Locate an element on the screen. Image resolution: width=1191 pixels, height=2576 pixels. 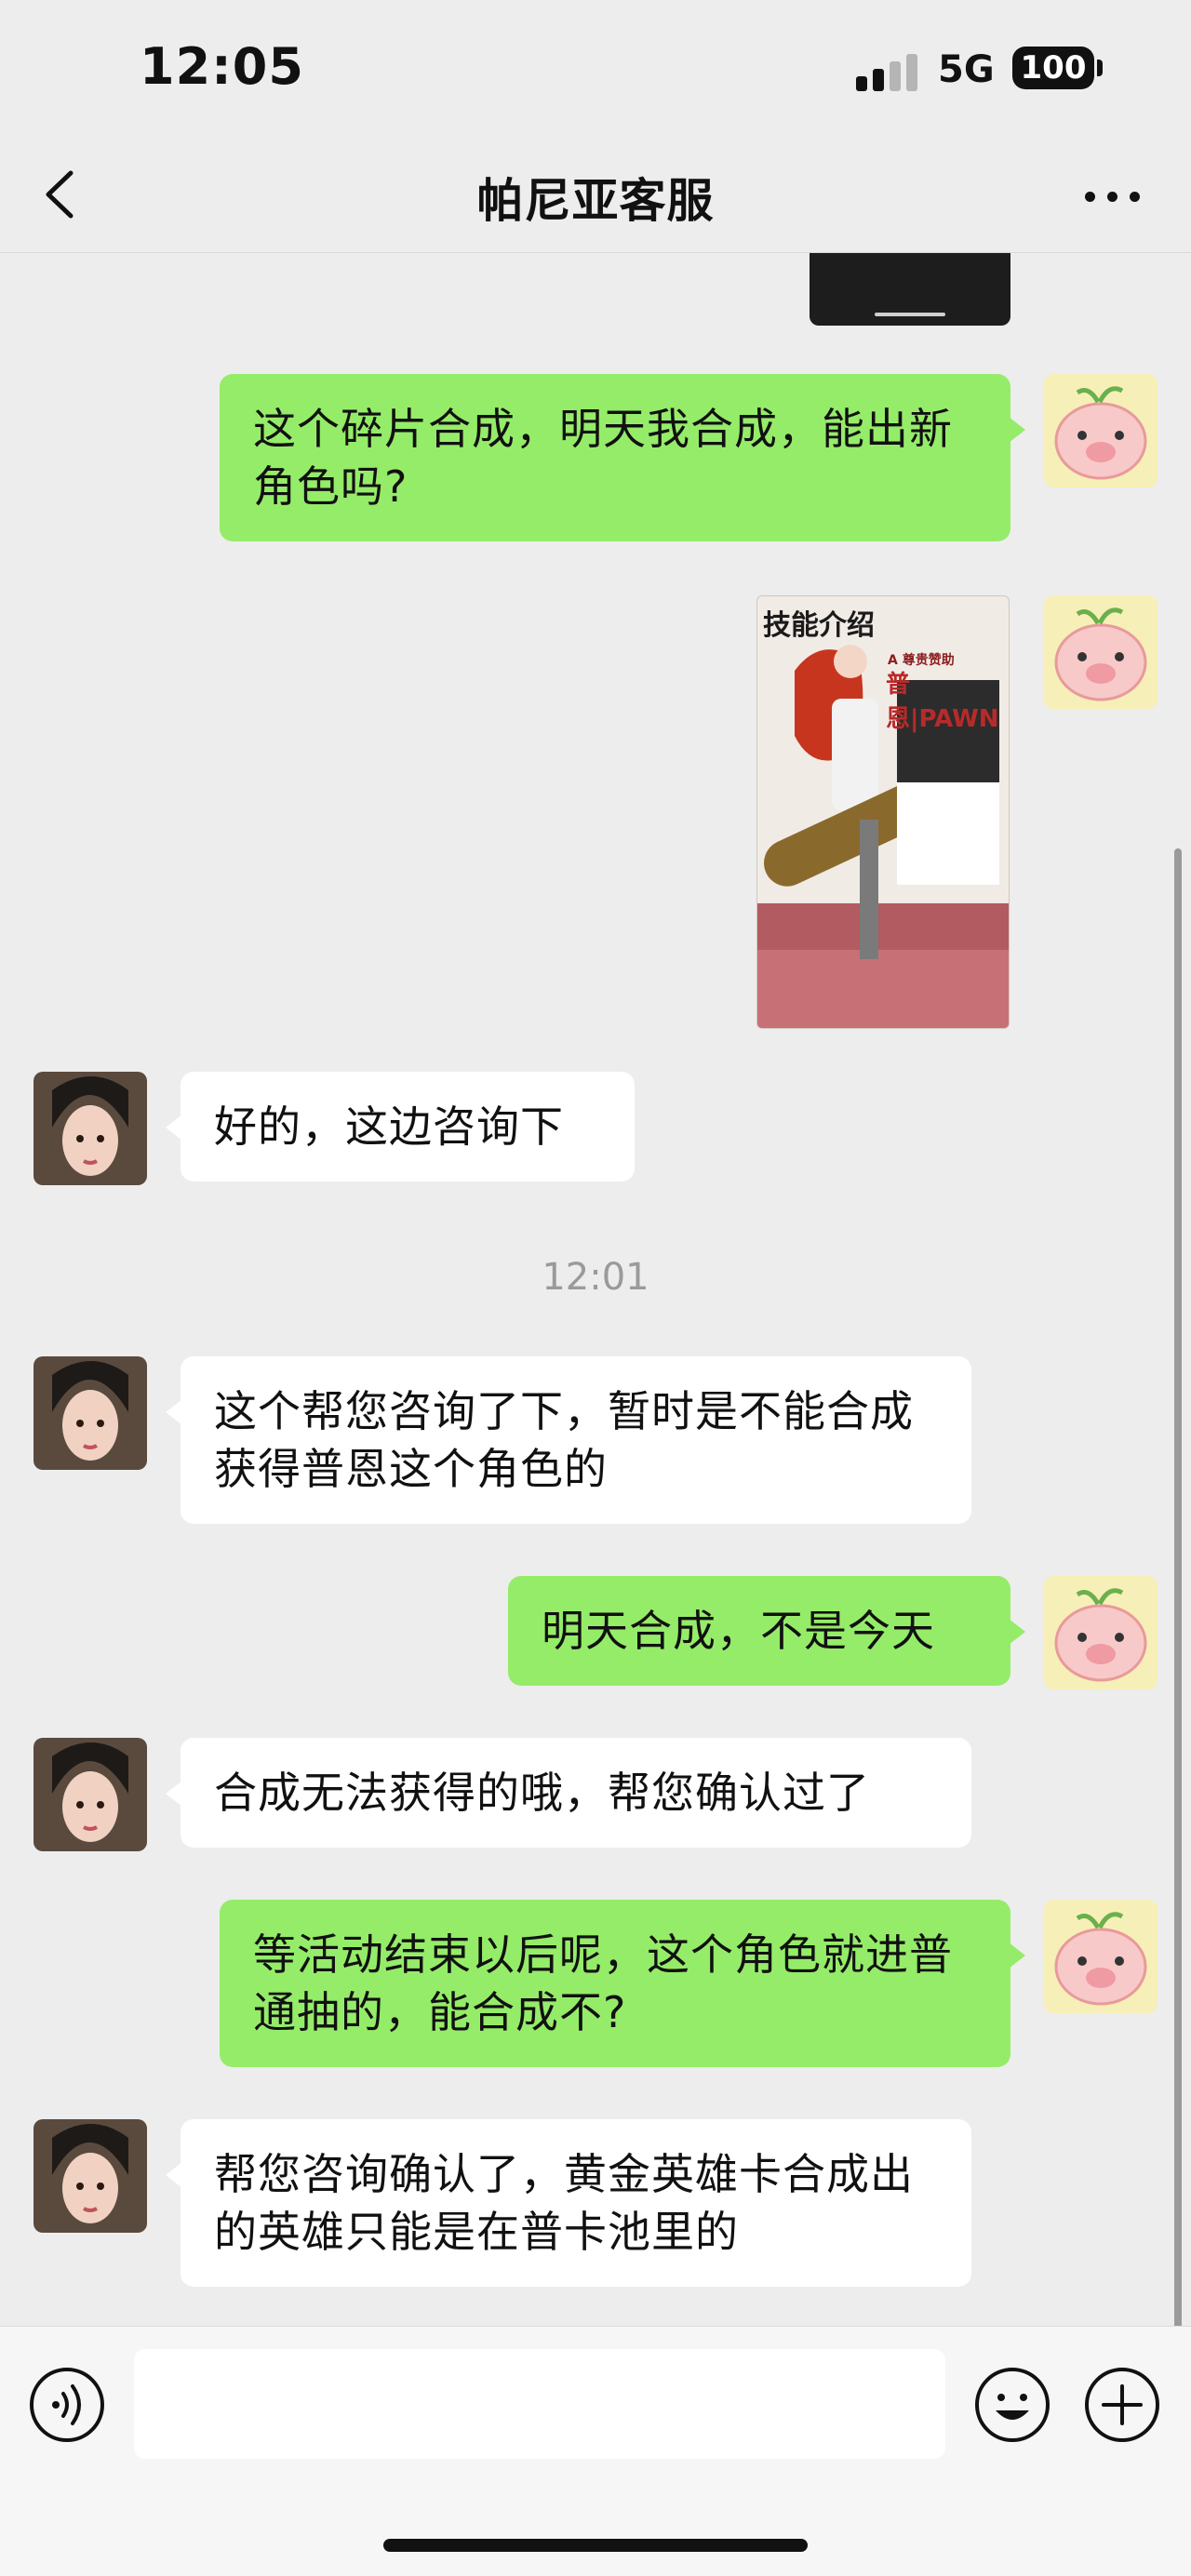
voice-icon is located at coordinates (67, 2405).